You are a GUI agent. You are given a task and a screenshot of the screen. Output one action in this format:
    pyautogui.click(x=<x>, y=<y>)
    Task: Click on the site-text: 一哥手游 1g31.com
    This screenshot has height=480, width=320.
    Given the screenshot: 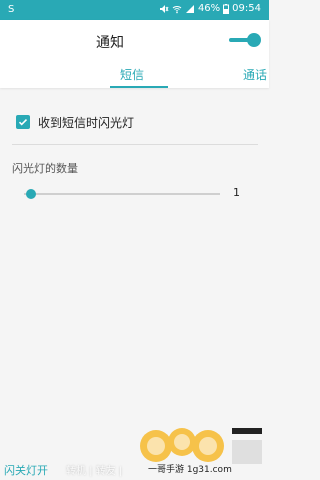 What is the action you would take?
    pyautogui.click(x=190, y=470)
    